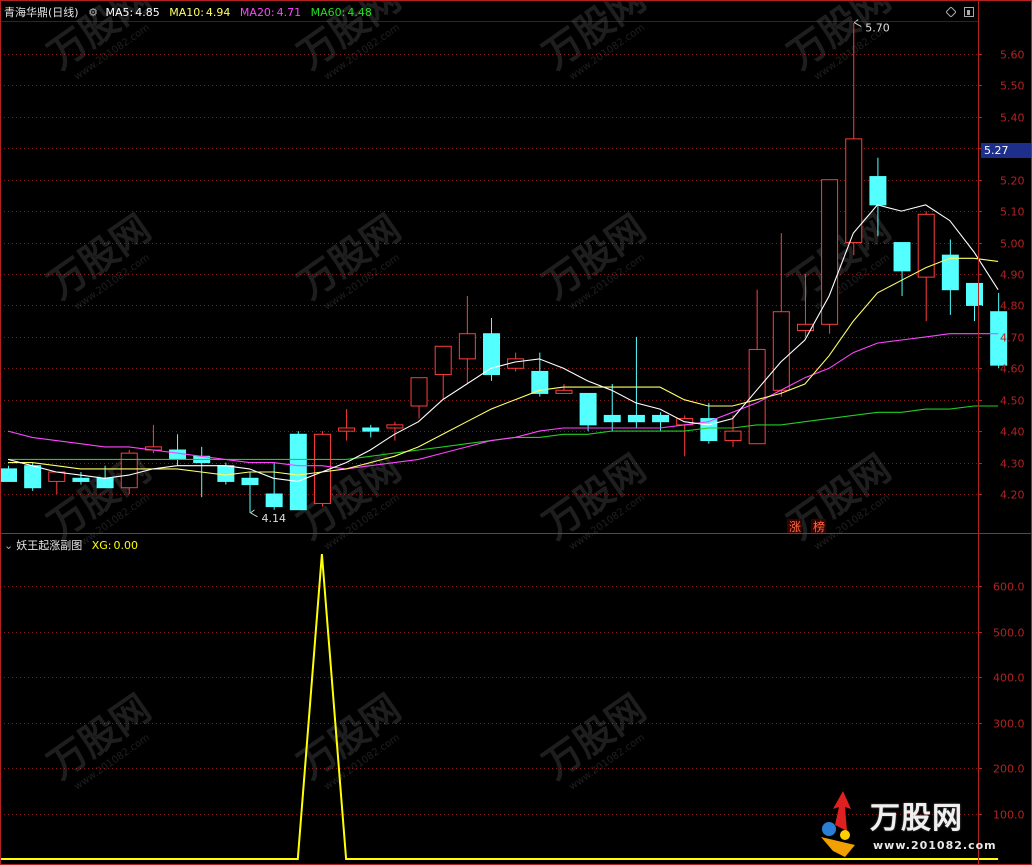 The width and height of the screenshot is (1032, 865). I want to click on indicator-name: 妖王起涨副图, so click(49, 545).